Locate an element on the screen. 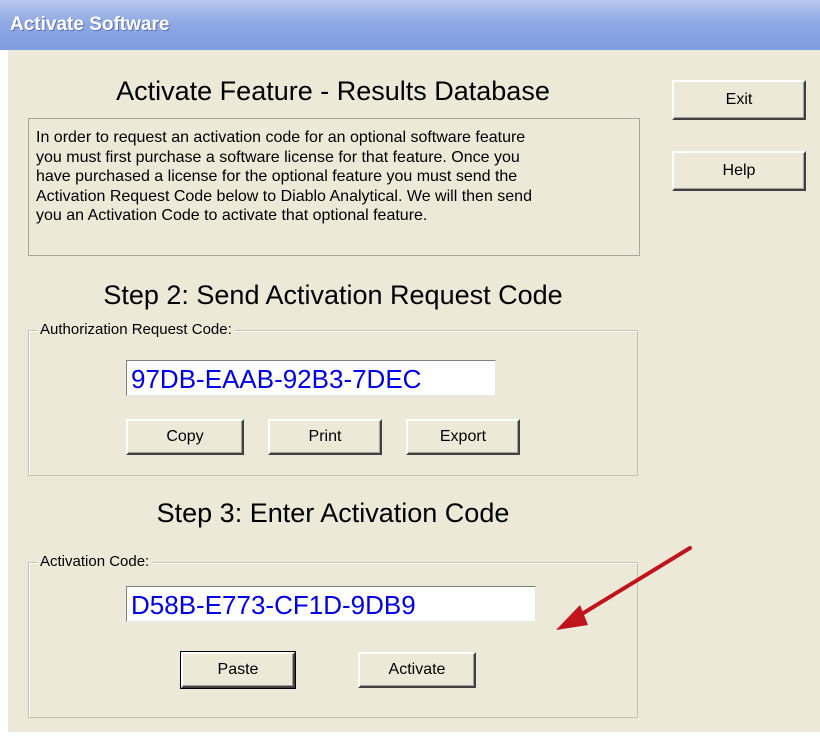 The image size is (820, 738). step3-title: Step 3: Enter Activation Code is located at coordinates (333, 513).